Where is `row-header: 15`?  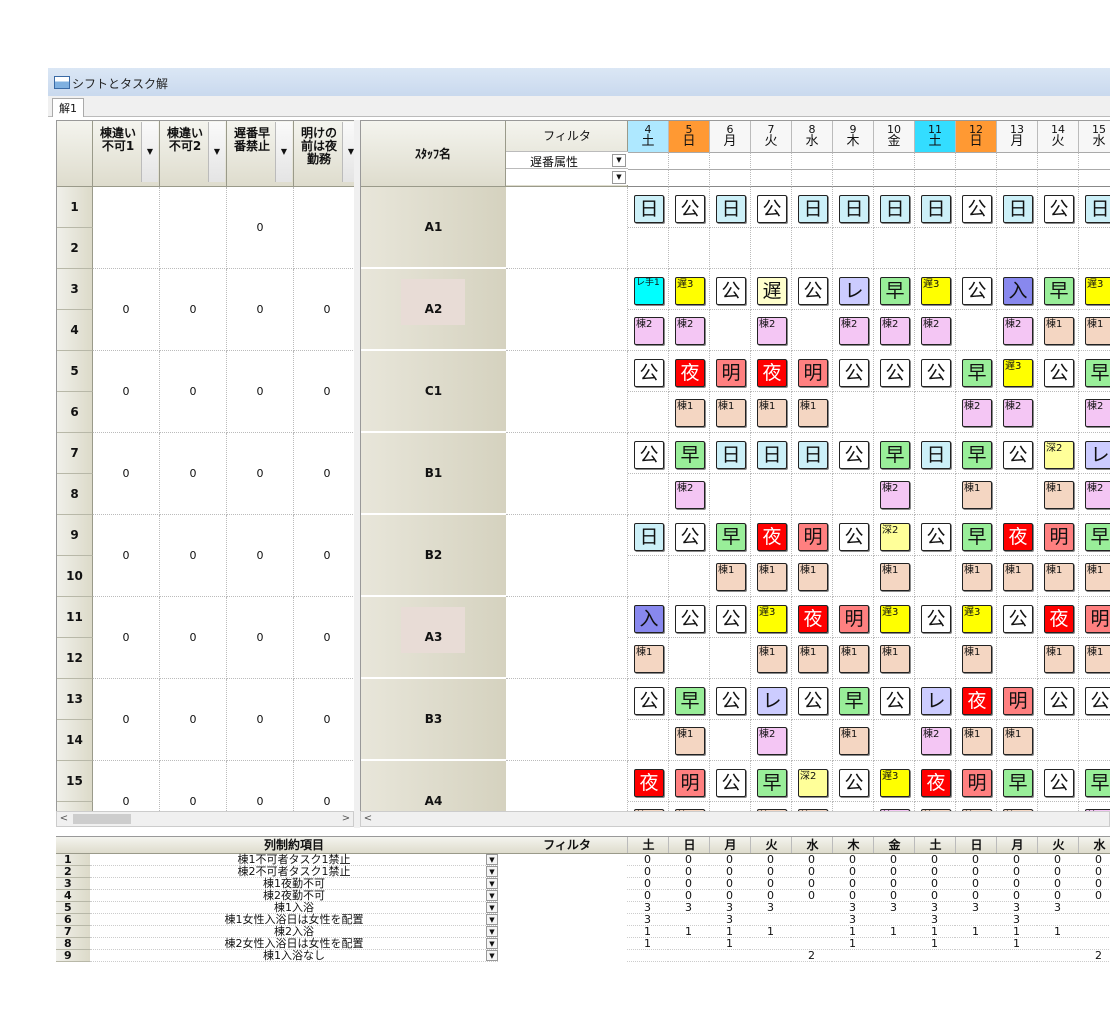 row-header: 15 is located at coordinates (75, 781).